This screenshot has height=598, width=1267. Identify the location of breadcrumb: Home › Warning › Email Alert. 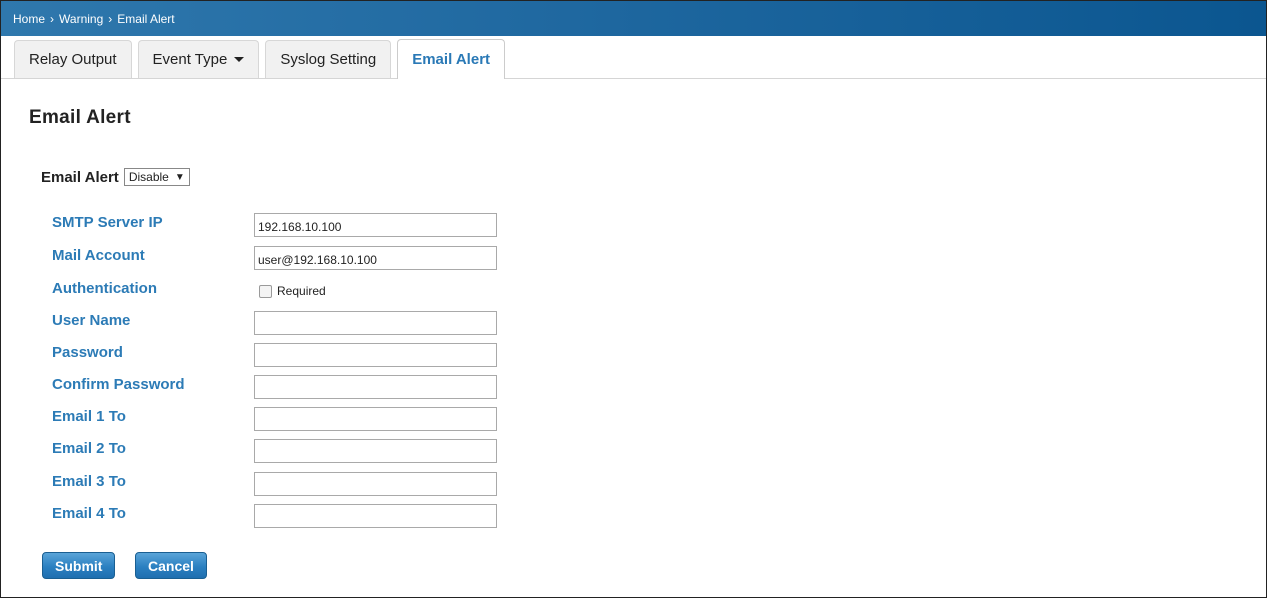
(633, 18).